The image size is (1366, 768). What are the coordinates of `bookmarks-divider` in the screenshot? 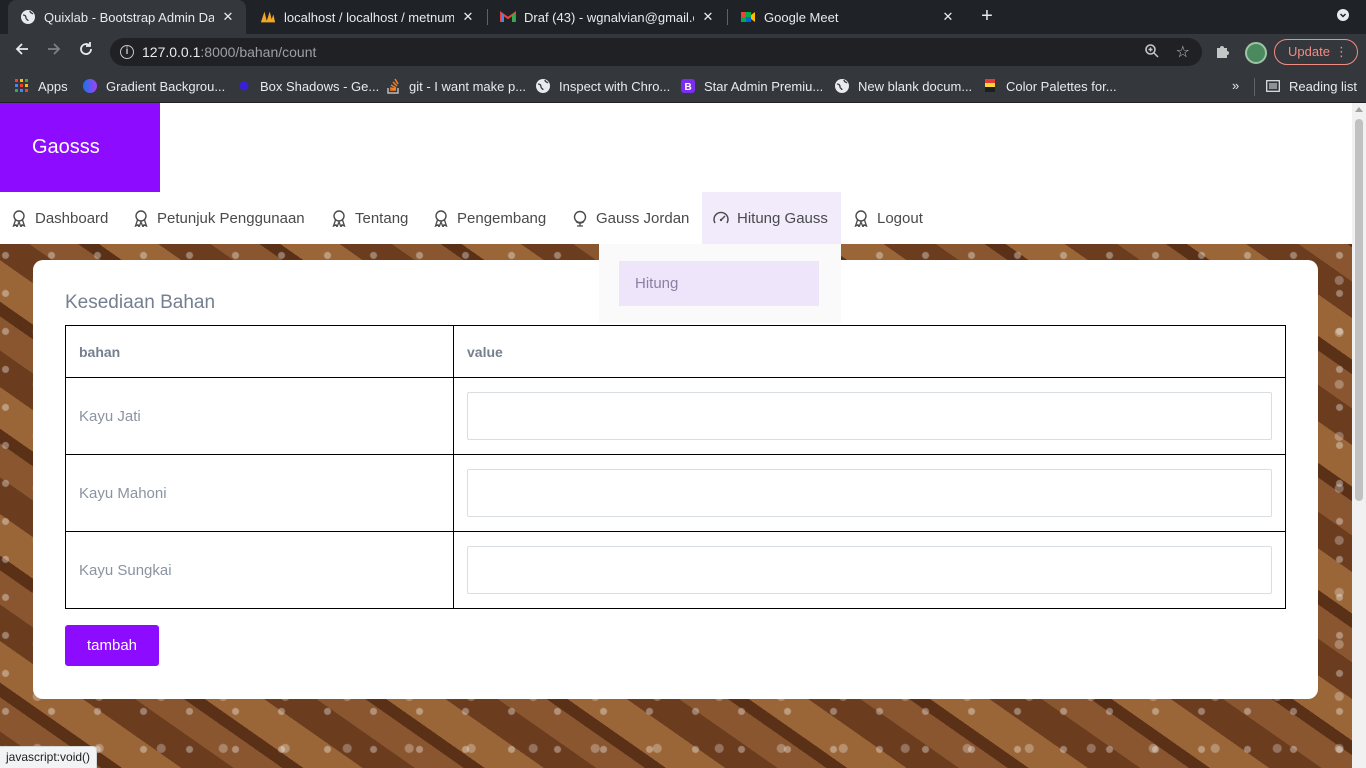 It's located at (1254, 87).